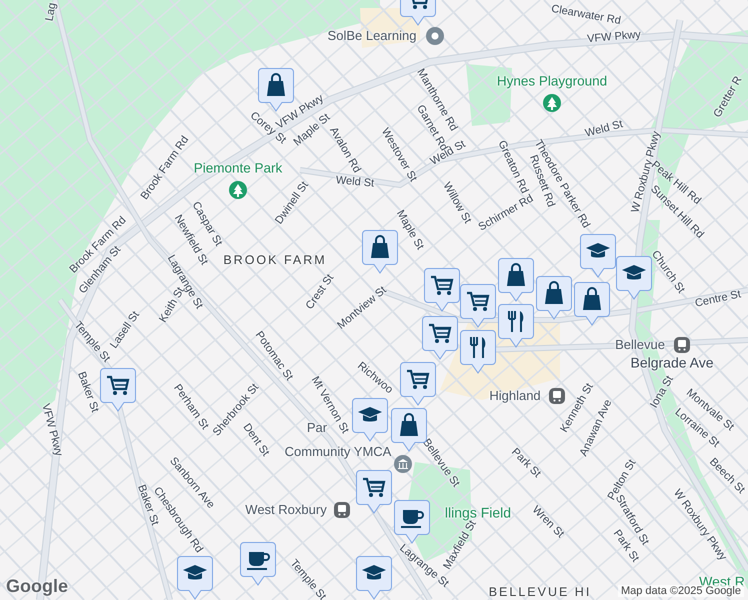 The width and height of the screenshot is (748, 600). Describe the element at coordinates (338, 452) in the screenshot. I see `place-label: Community YMCA` at that location.